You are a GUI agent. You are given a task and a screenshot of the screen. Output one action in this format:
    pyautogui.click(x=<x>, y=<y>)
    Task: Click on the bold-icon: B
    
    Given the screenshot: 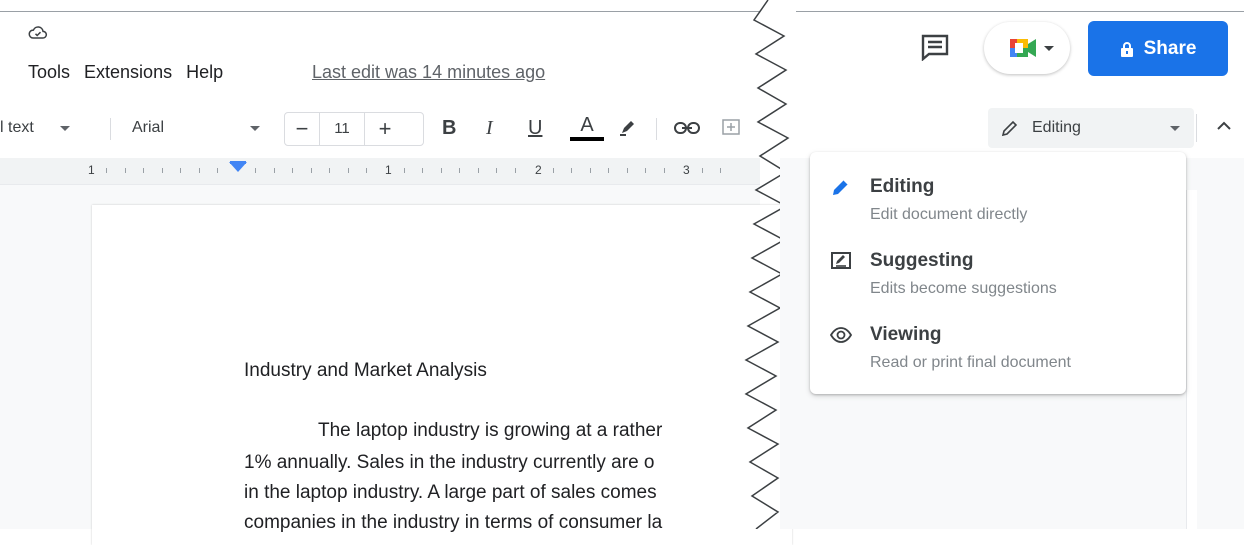 What is the action you would take?
    pyautogui.click(x=454, y=128)
    